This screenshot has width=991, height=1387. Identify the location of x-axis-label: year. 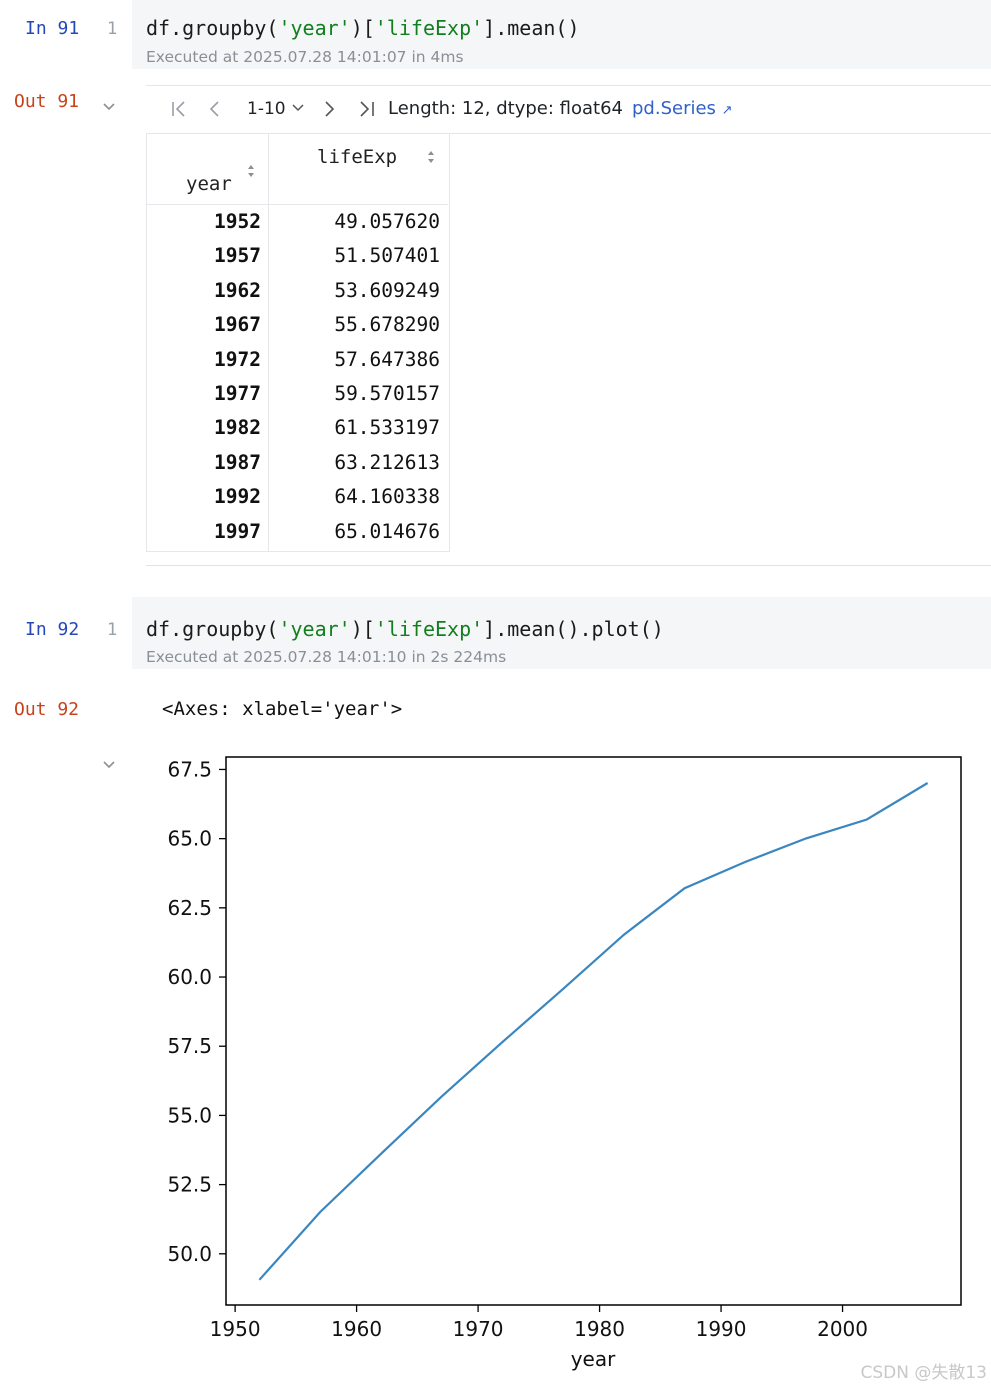
(593, 1359).